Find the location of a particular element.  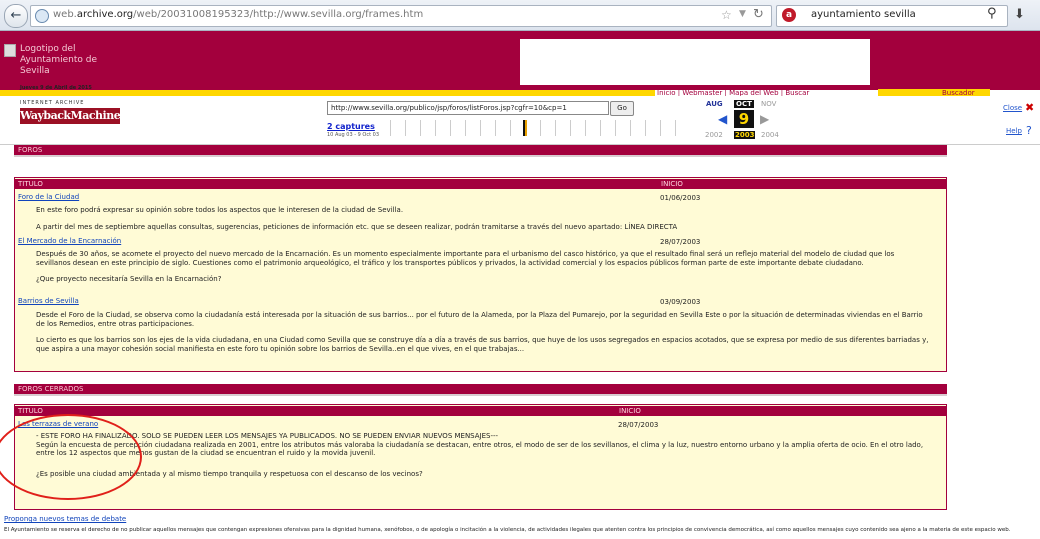

cerrados-col-date: INICIO is located at coordinates (781, 411).